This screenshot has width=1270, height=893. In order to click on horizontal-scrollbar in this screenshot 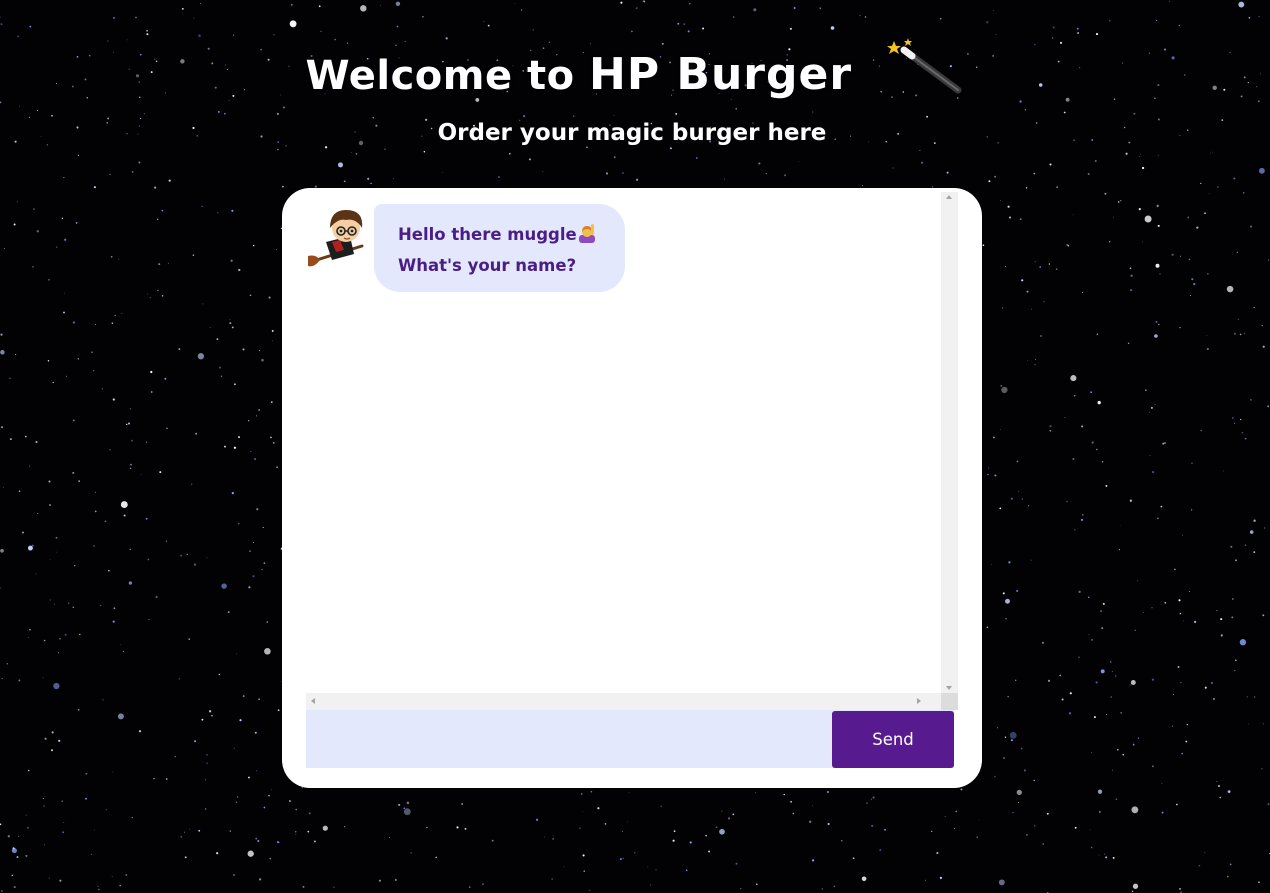, I will do `click(623, 701)`.